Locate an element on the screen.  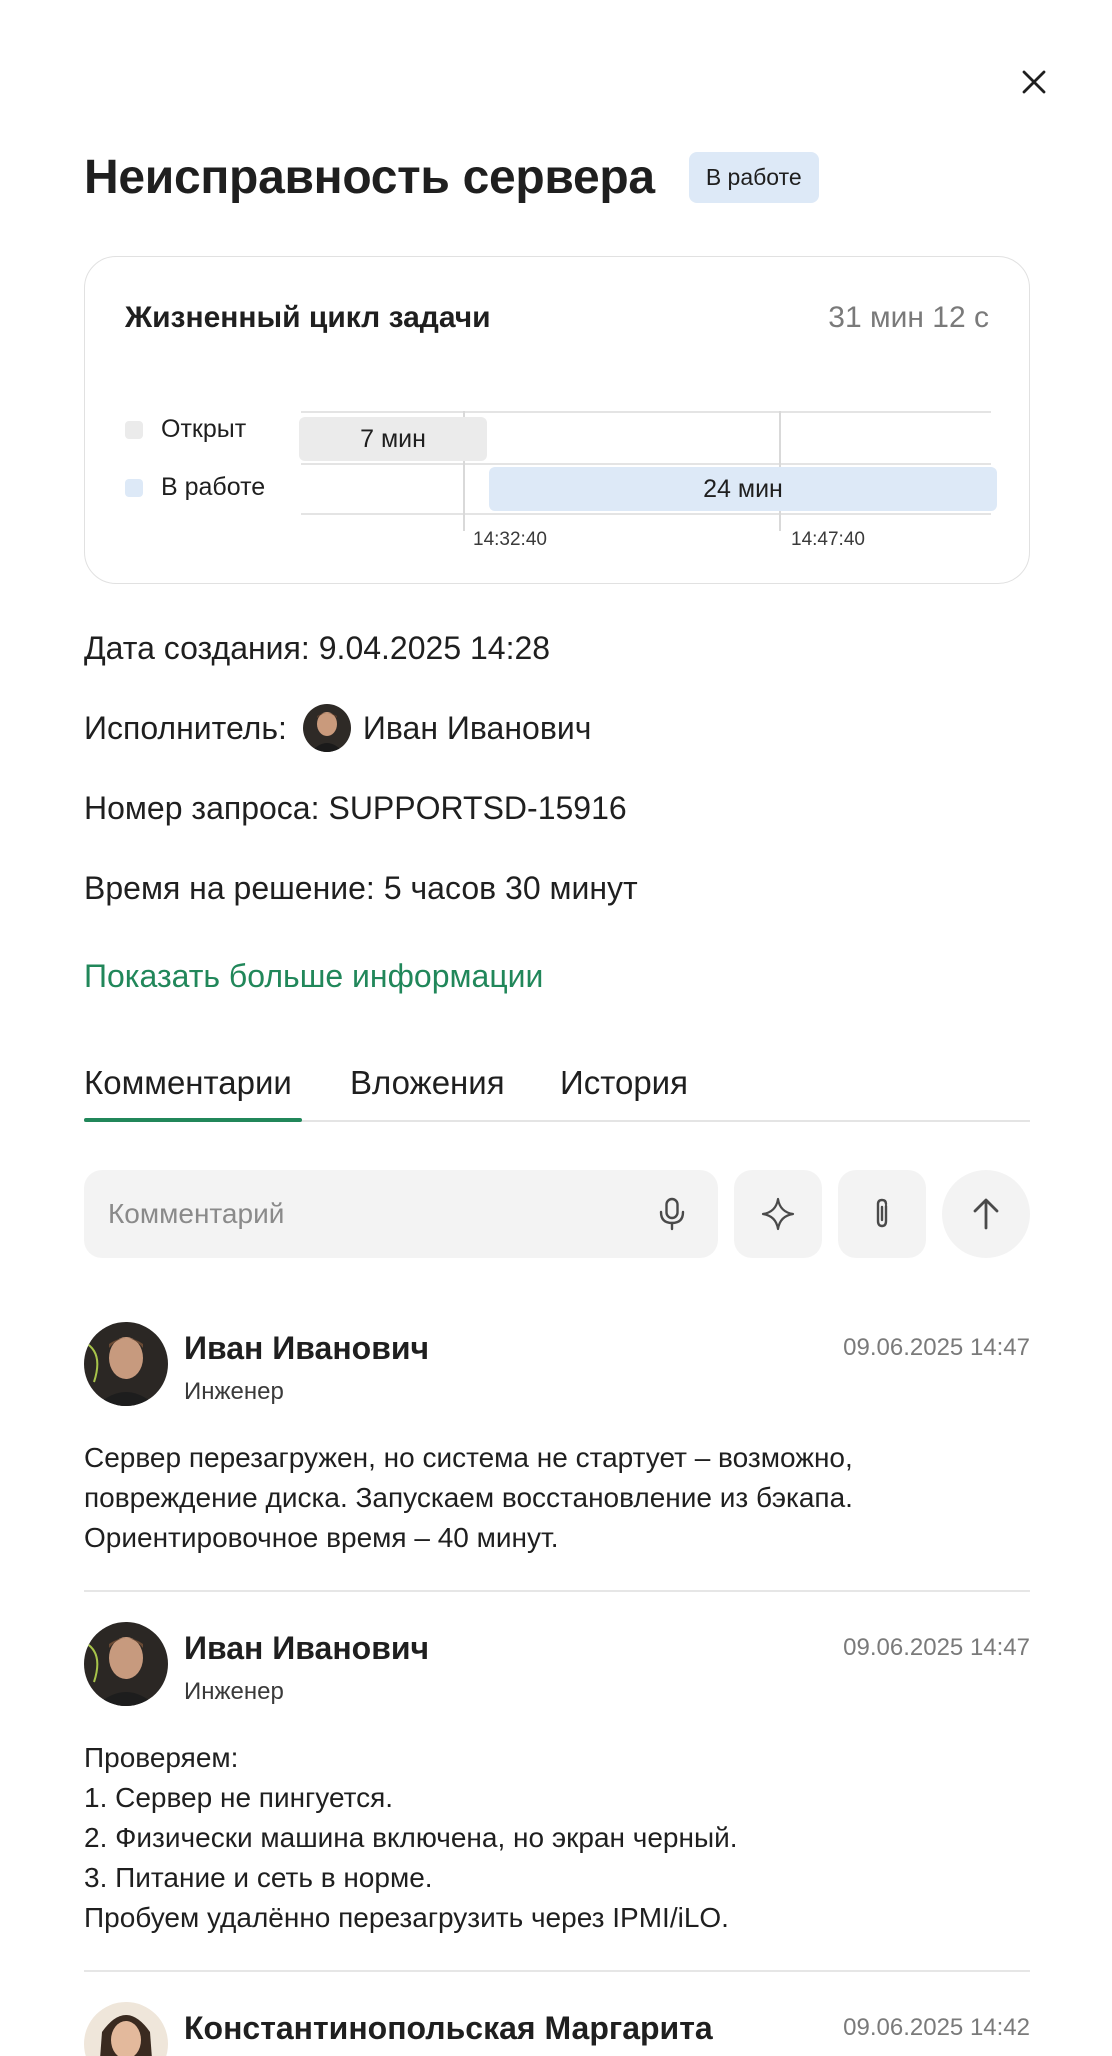
comment-text-line: Ориентировочное время – 40 минут. is located at coordinates (321, 1537).